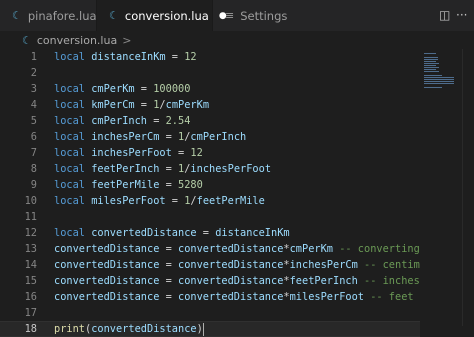 The height and width of the screenshot is (337, 474). Describe the element at coordinates (30, 329) in the screenshot. I see `line-number: 18` at that location.